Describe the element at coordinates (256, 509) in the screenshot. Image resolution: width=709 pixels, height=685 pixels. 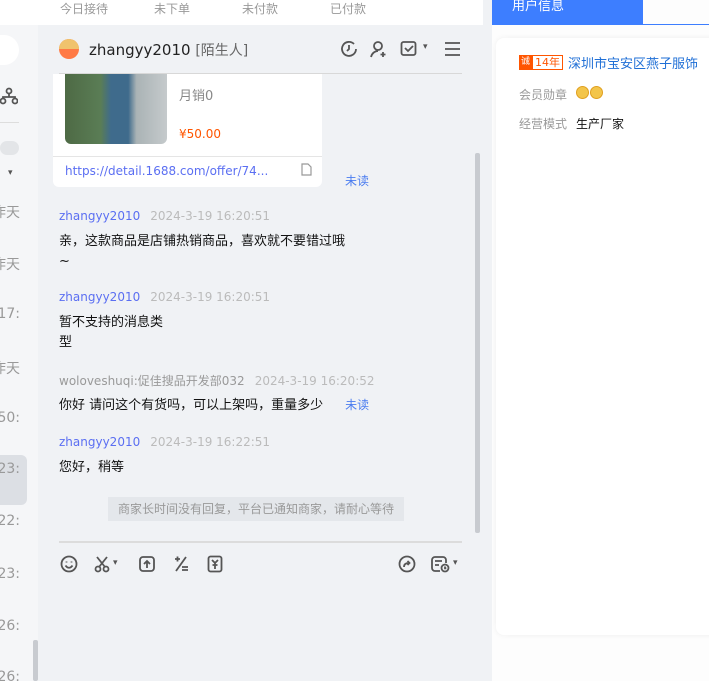
I see `system-notice: 商家长时间没有回复，平台已通知商家，请耐心等待` at that location.